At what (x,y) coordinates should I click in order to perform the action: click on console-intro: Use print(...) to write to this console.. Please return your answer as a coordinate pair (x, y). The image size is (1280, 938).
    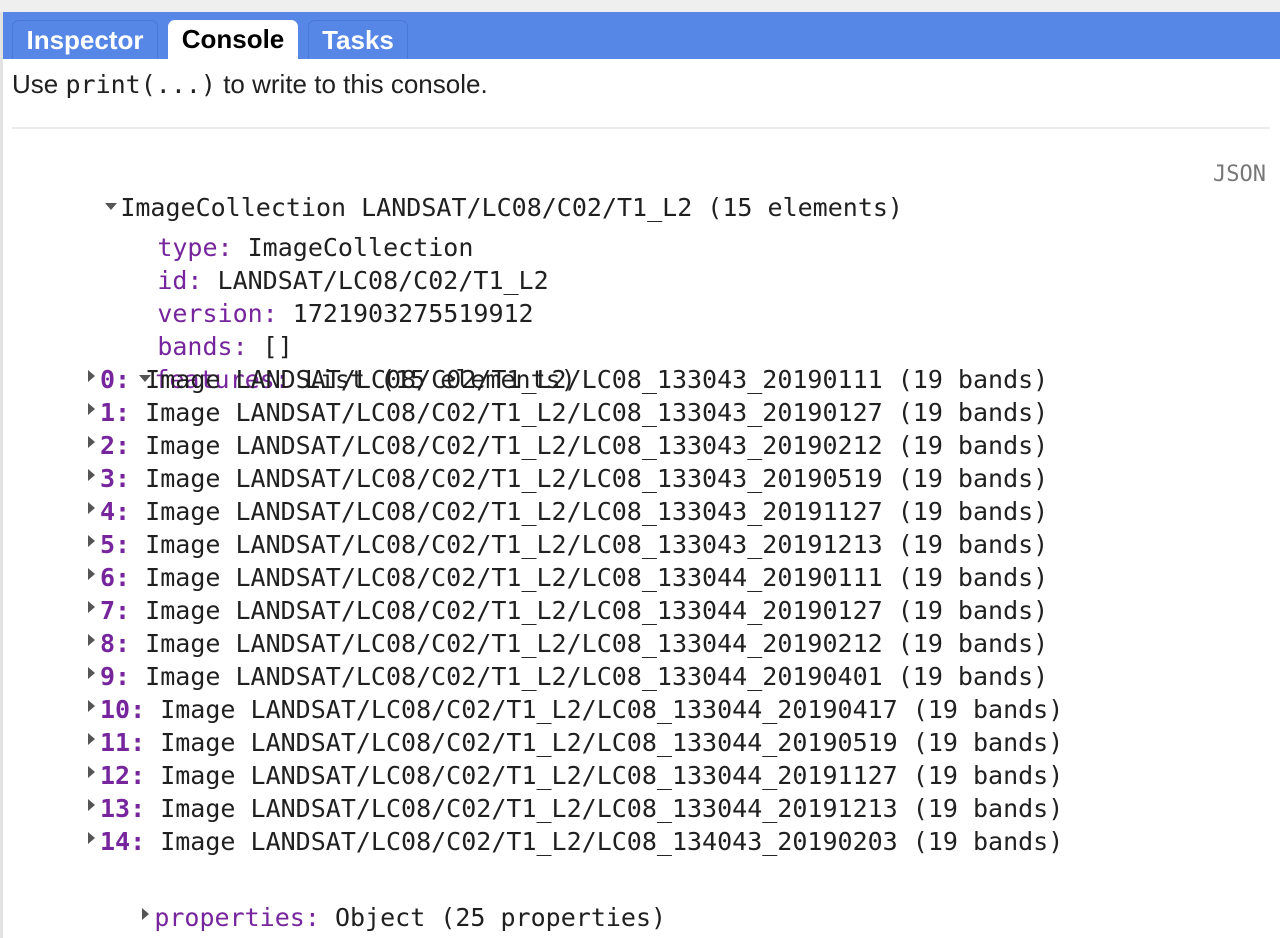
    Looking at the image, I should click on (250, 84).